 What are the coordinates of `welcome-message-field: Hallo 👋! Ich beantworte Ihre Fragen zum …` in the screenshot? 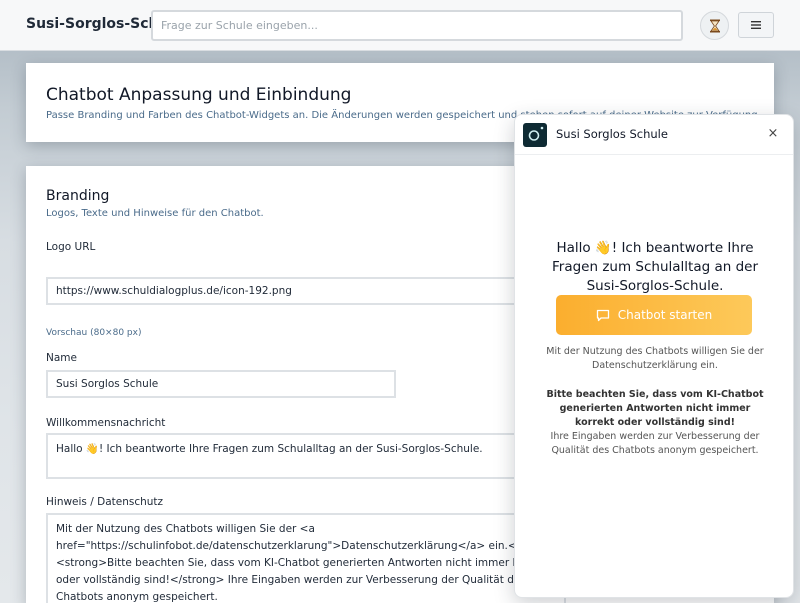 It's located at (306, 456).